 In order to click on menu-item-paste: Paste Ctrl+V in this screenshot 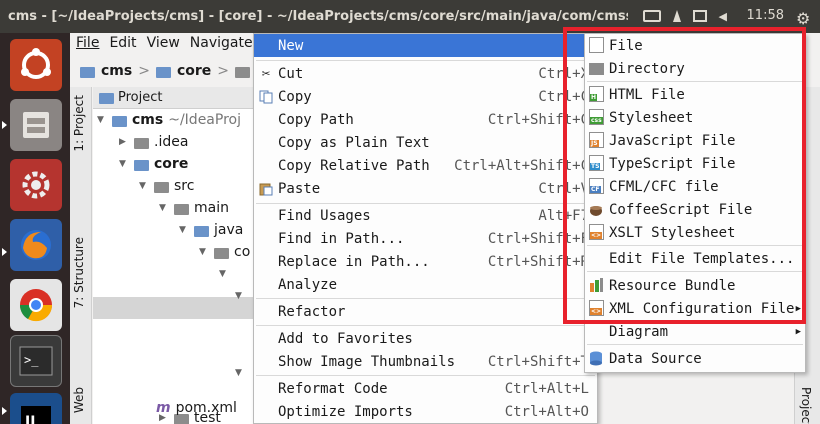, I will do `click(425, 188)`.